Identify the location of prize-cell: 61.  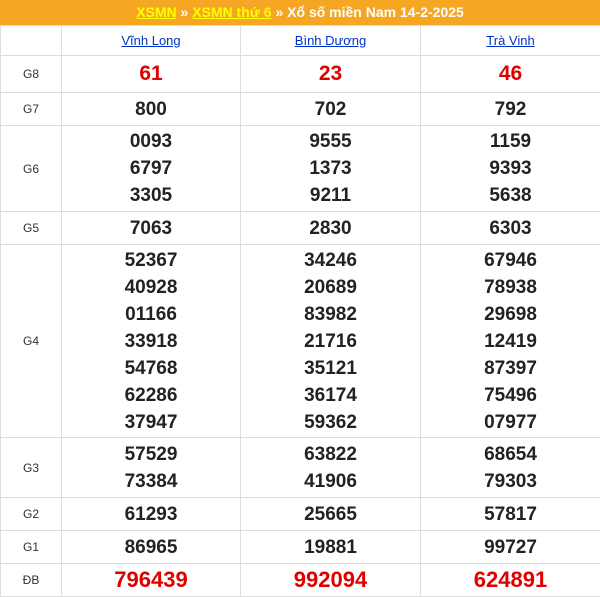
(151, 74).